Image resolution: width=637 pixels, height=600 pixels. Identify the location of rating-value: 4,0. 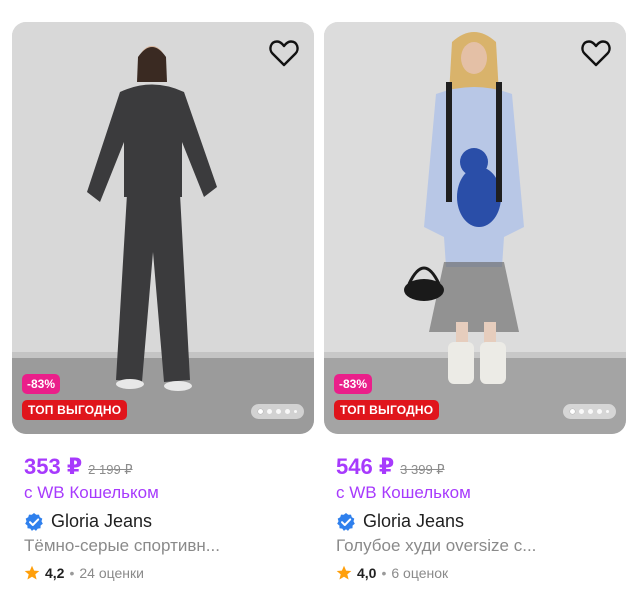
(367, 573).